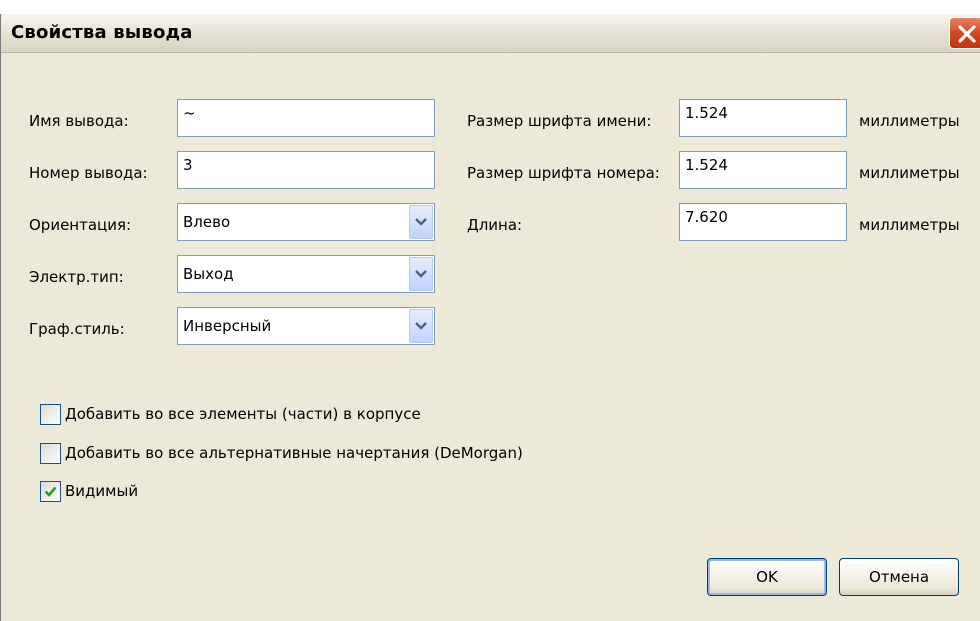 The width and height of the screenshot is (980, 621). What do you see at coordinates (563, 173) in the screenshot?
I see `number-font-size-label: Размер шрифта номера:` at bounding box center [563, 173].